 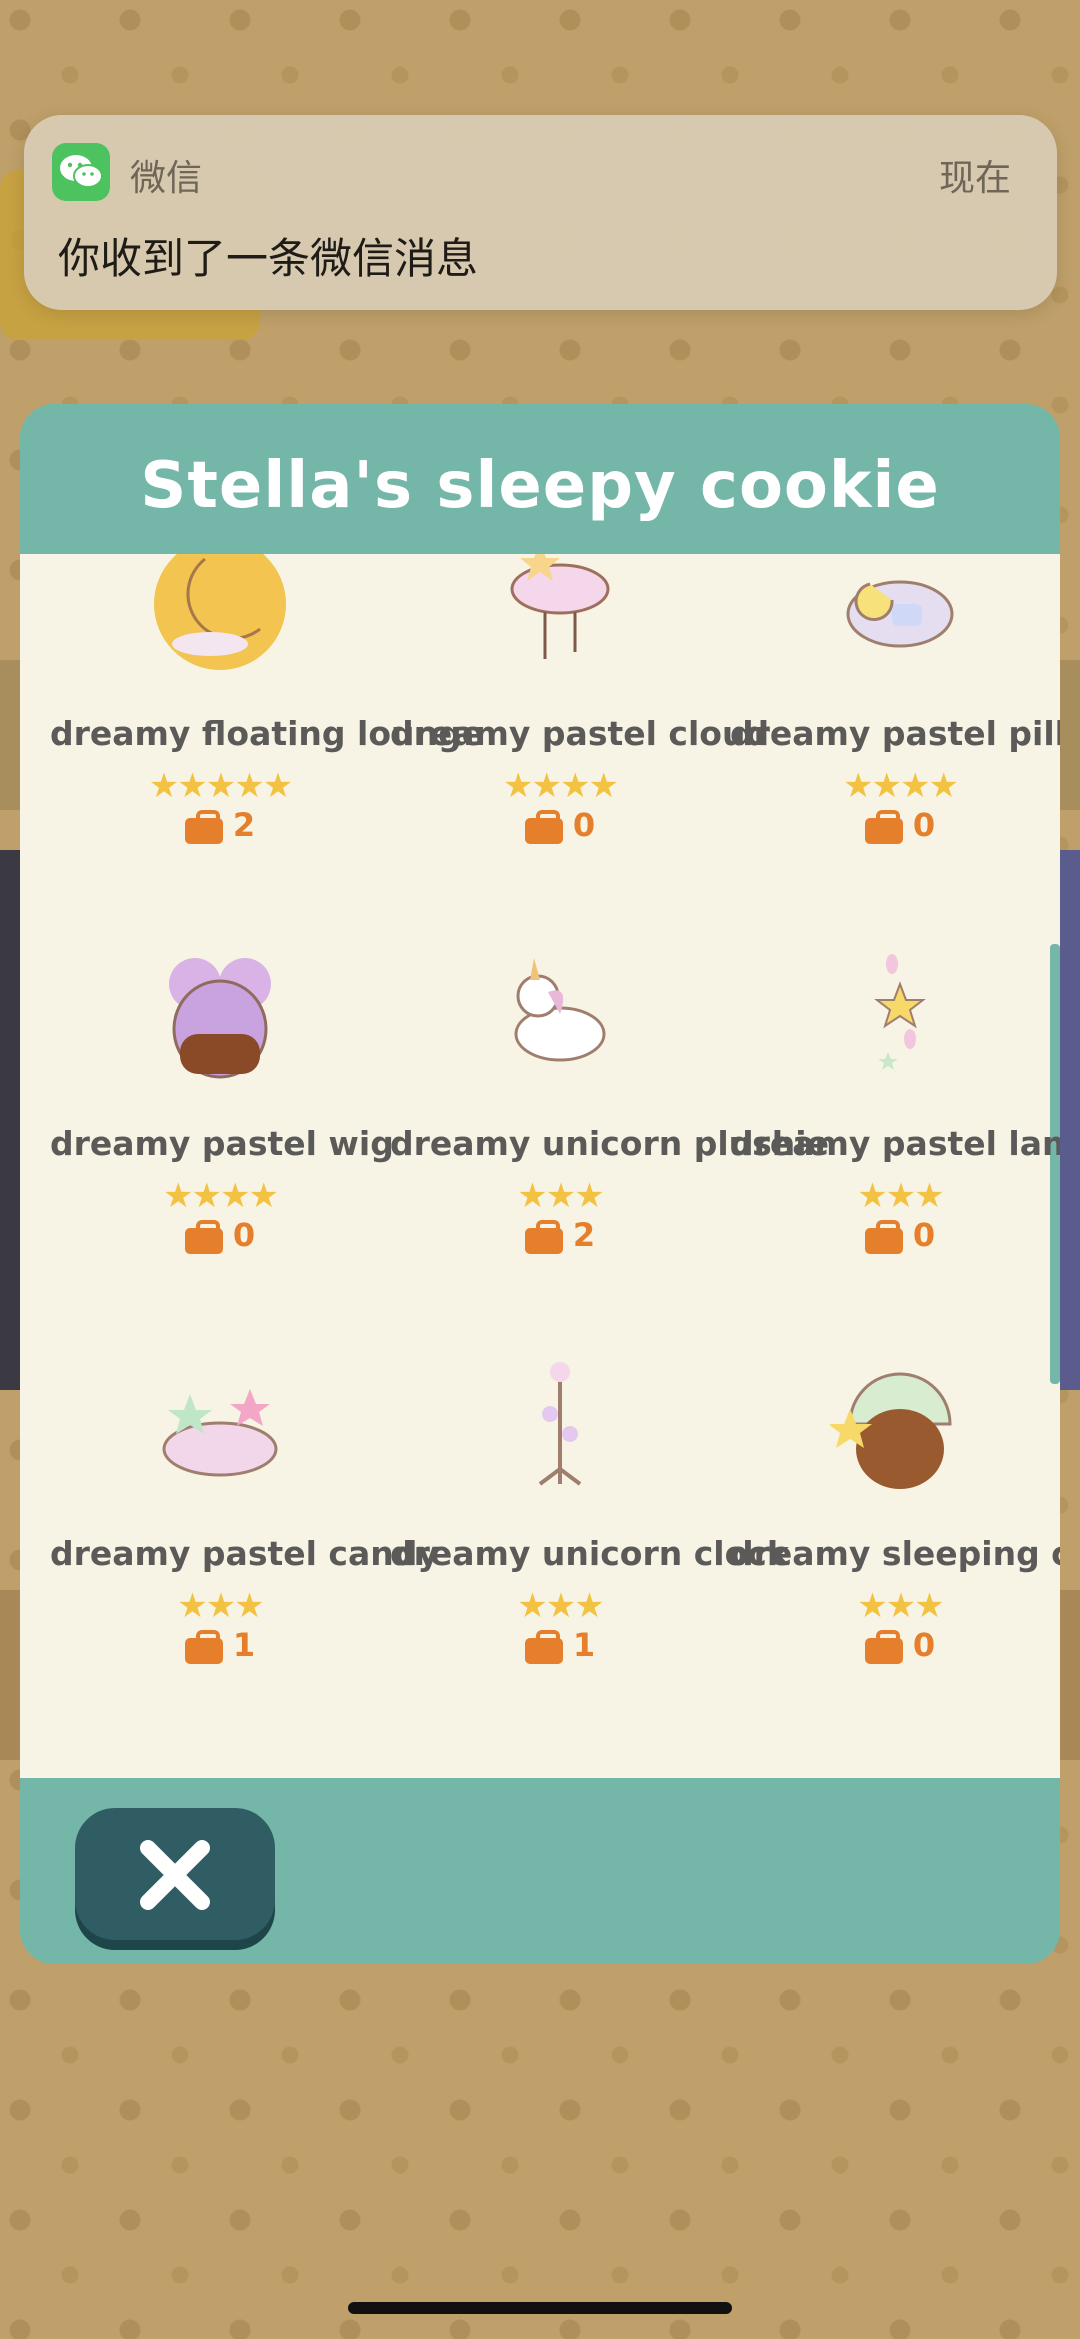 What do you see at coordinates (222, 1143) in the screenshot?
I see `item-name: dreamy pastel wig` at bounding box center [222, 1143].